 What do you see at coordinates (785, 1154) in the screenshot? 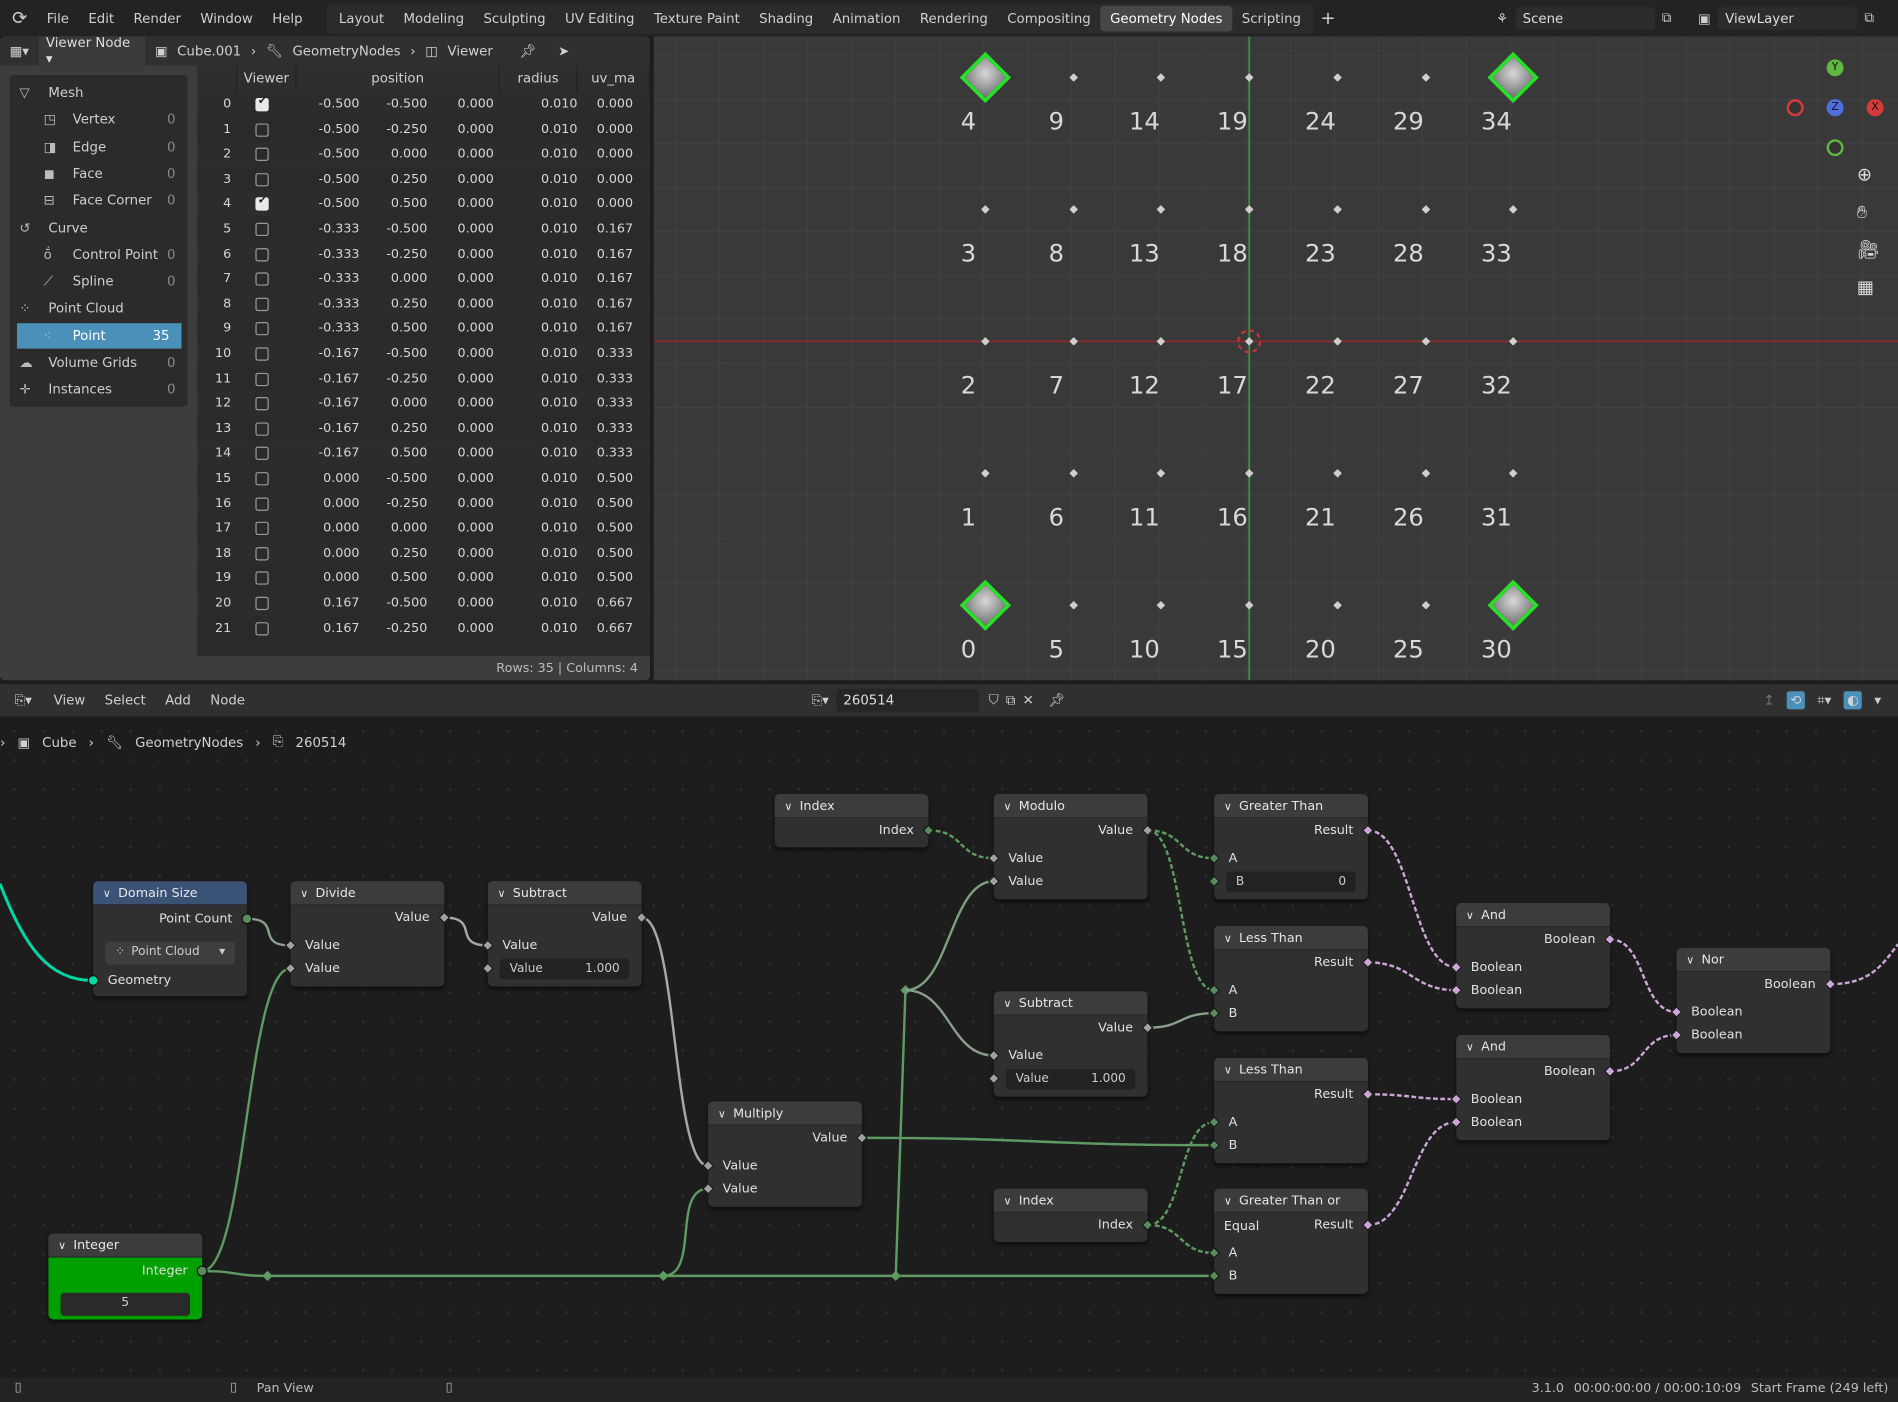
I see `node-multiply: ∨ Multiply Value Value Value` at bounding box center [785, 1154].